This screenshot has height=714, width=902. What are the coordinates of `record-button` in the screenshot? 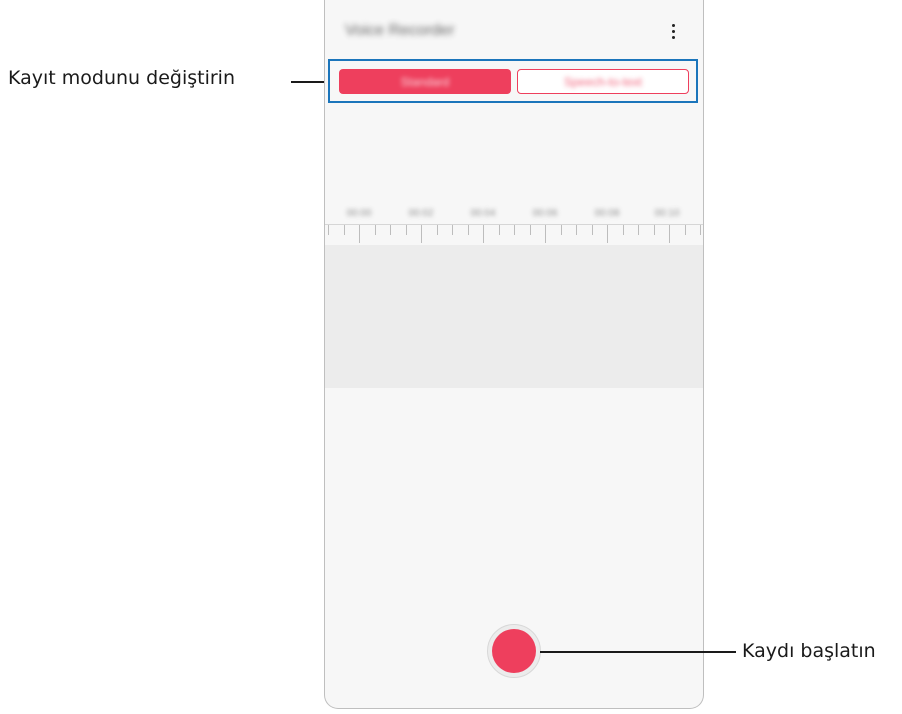 It's located at (514, 651).